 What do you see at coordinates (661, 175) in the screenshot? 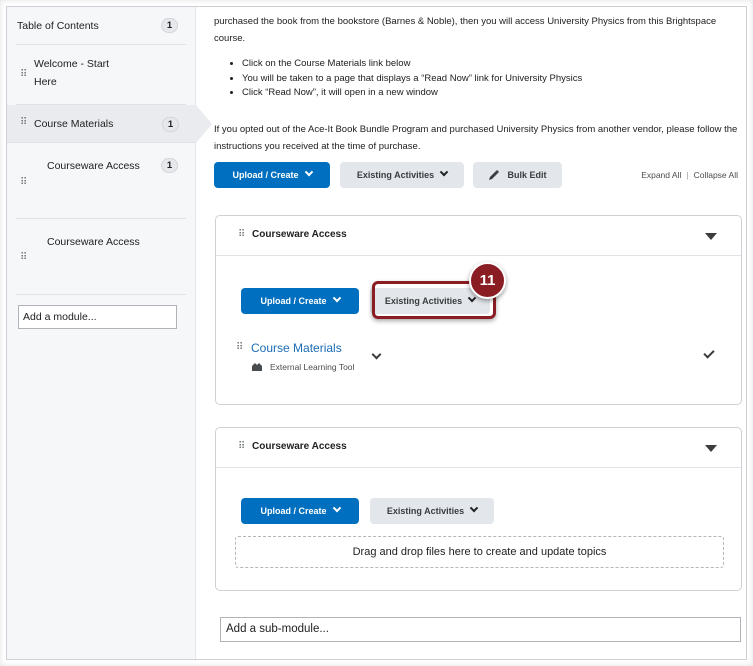
I see `expand-all-link: Expand All` at bounding box center [661, 175].